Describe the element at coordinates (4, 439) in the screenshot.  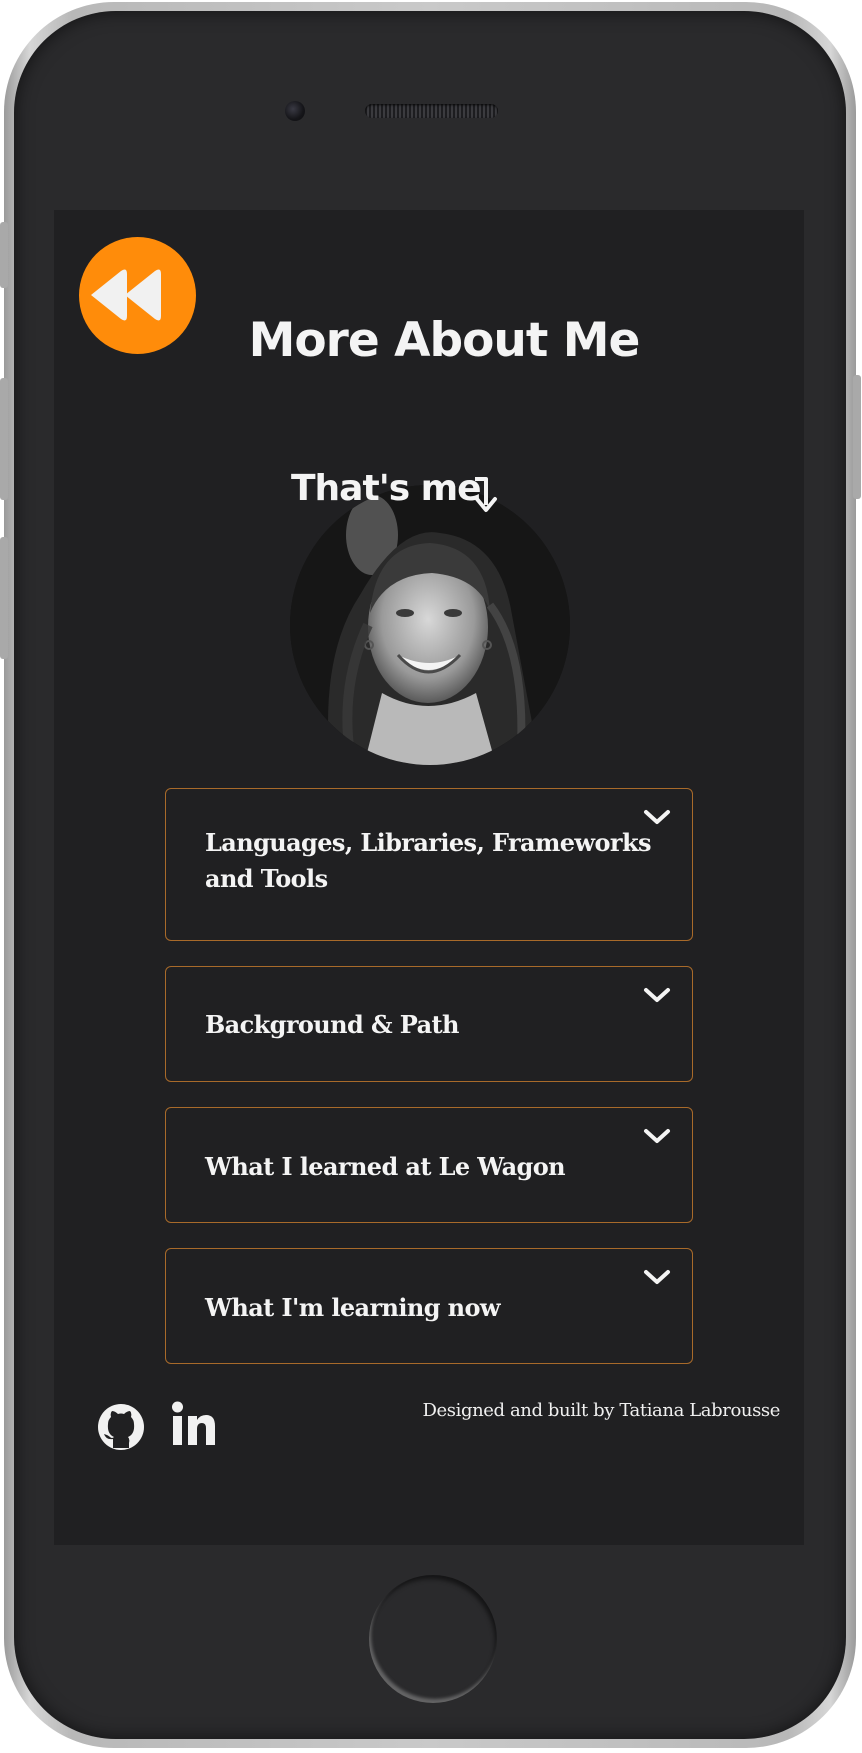
I see `volume-up-button` at that location.